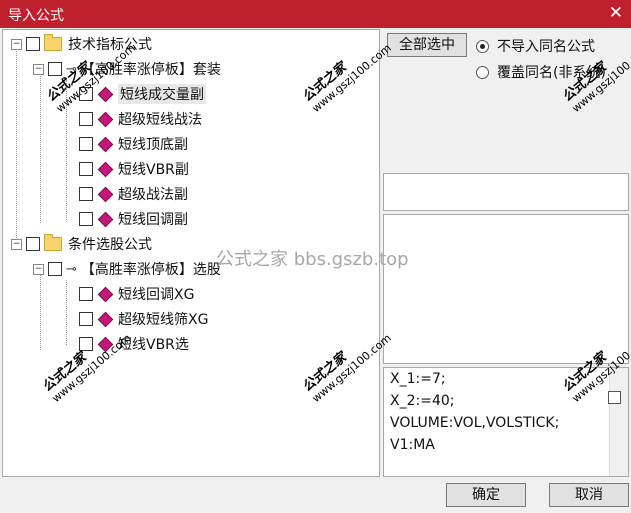 The height and width of the screenshot is (513, 631). Describe the element at coordinates (312, 259) in the screenshot. I see `center-watermark: 公式之家 bbs.gszb.top` at that location.